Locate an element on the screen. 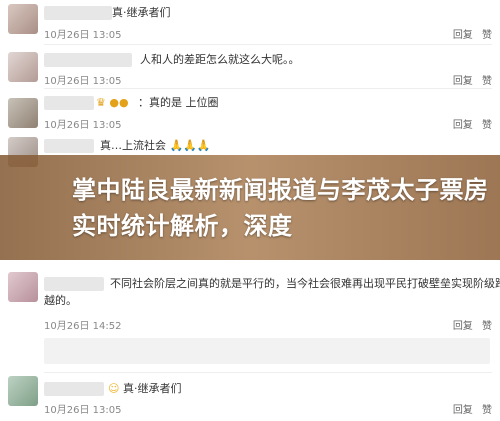 Image resolution: width=500 pixels, height=421 pixels. badge-icons: ♛ ●● is located at coordinates (112, 103).